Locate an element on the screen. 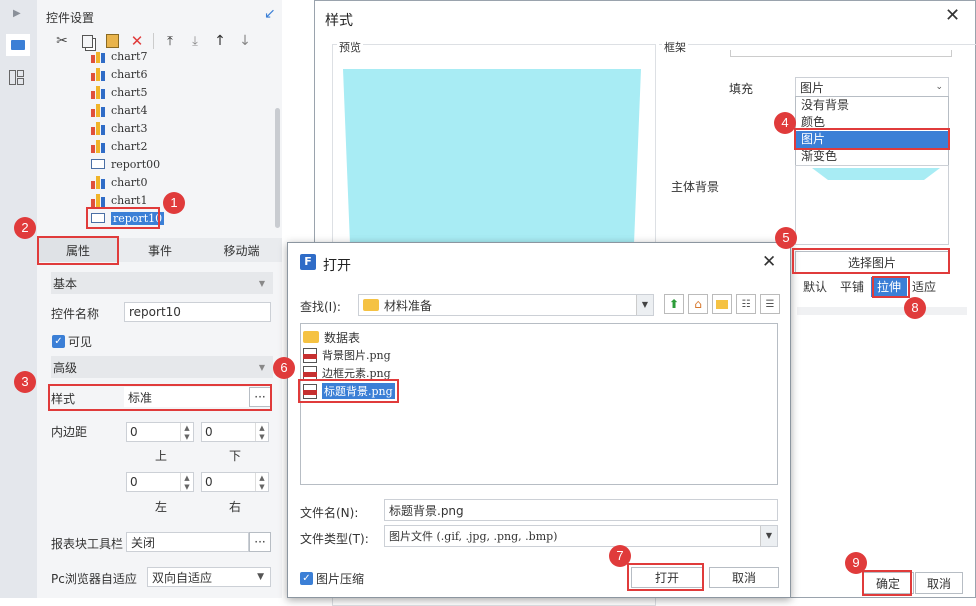 The width and height of the screenshot is (976, 606). padding-left-spinner: 0 ▲ ▼ is located at coordinates (160, 482).